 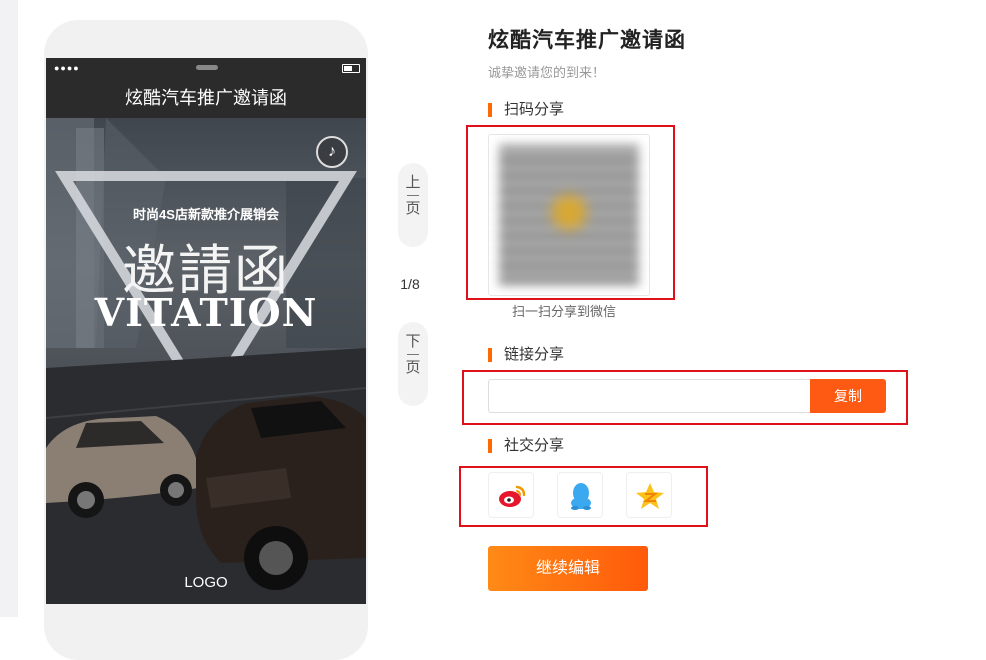 I want to click on status-bar: ●●●●, so click(x=206, y=68).